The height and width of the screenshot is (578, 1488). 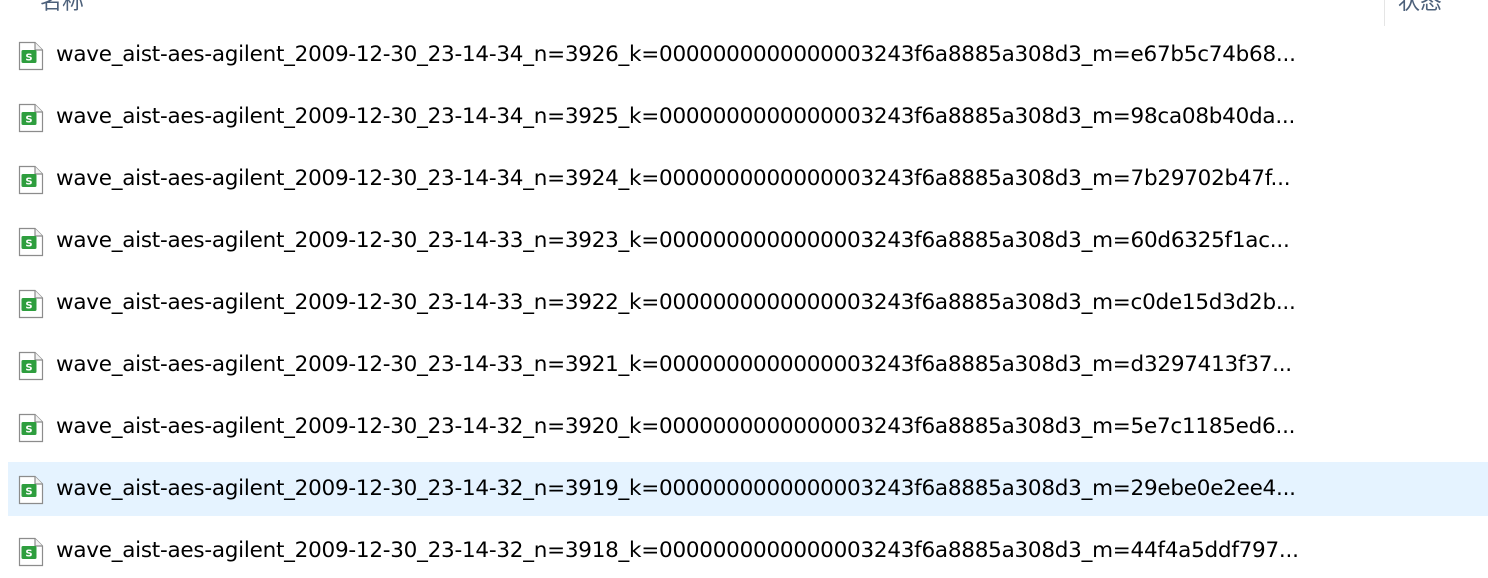 I want to click on column-divider, so click(x=1384, y=13).